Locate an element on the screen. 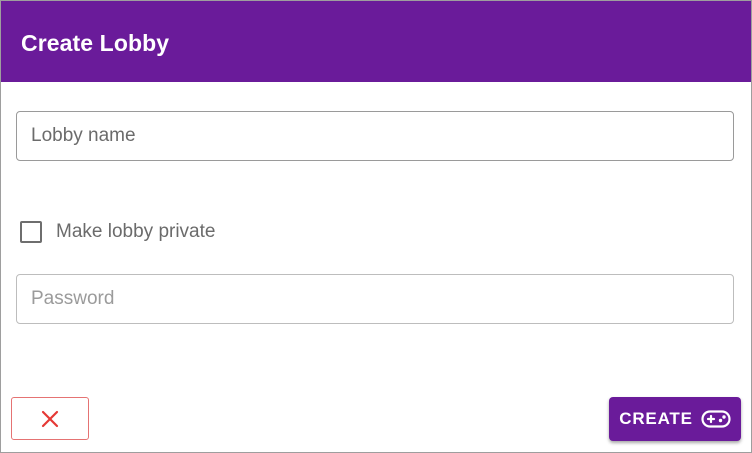 The image size is (752, 453). password-field is located at coordinates (375, 299).